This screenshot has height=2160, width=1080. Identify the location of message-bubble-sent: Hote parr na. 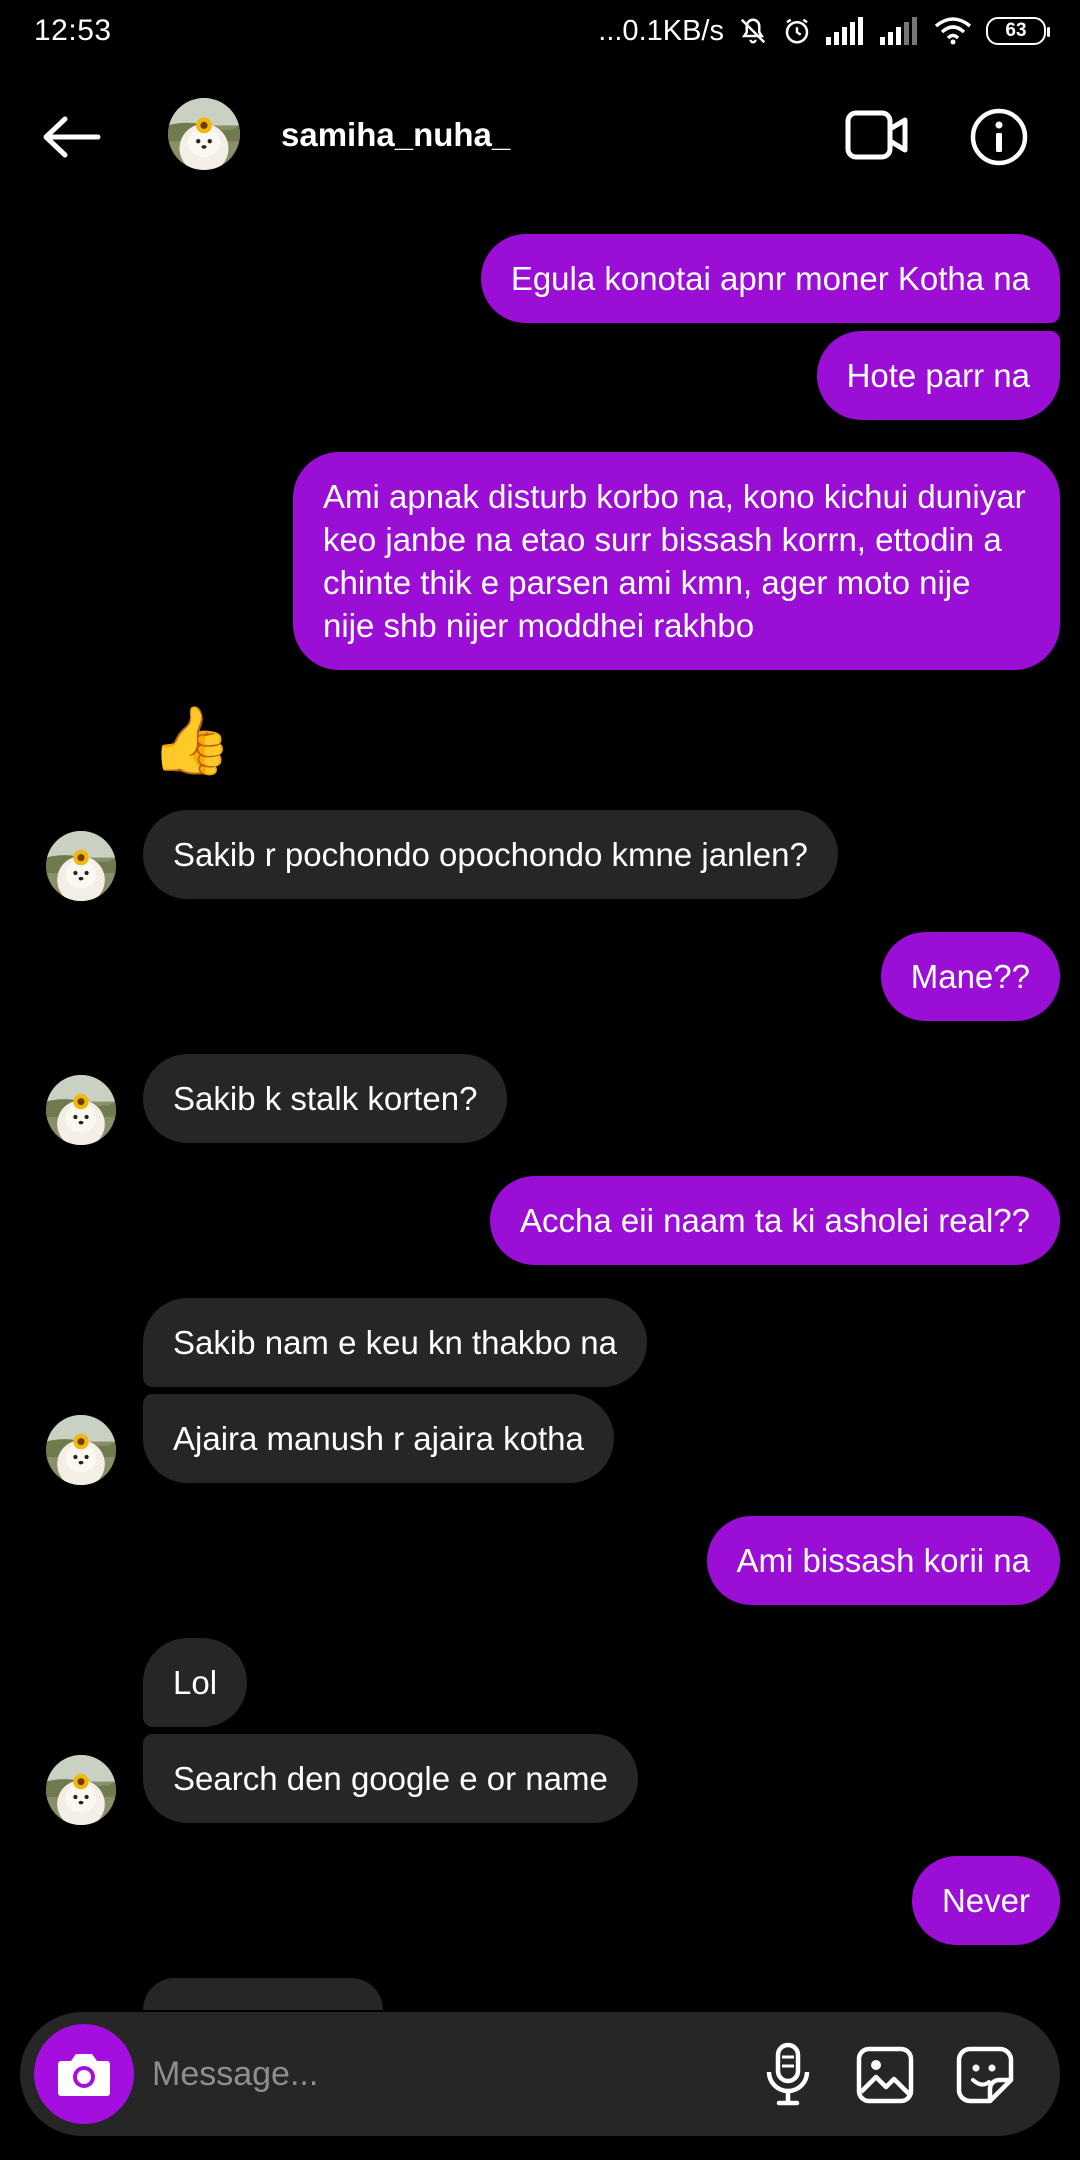
(938, 375).